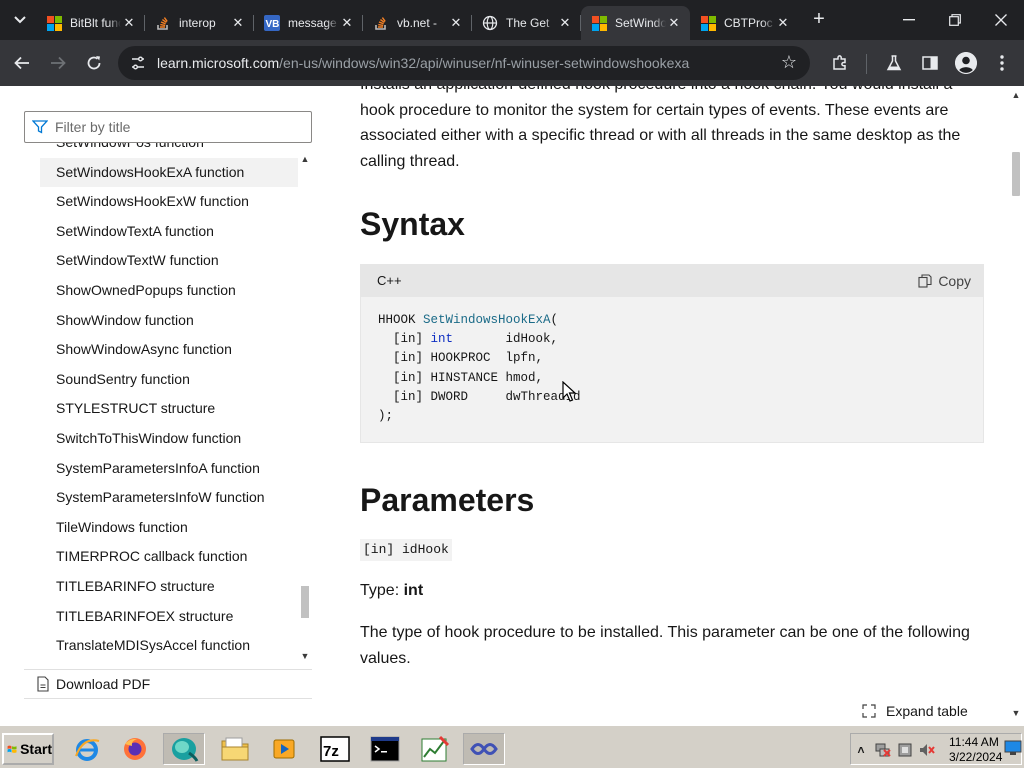 The image size is (1024, 768). Describe the element at coordinates (20, 20) in the screenshot. I see `tab-search-chevron-icon` at that location.